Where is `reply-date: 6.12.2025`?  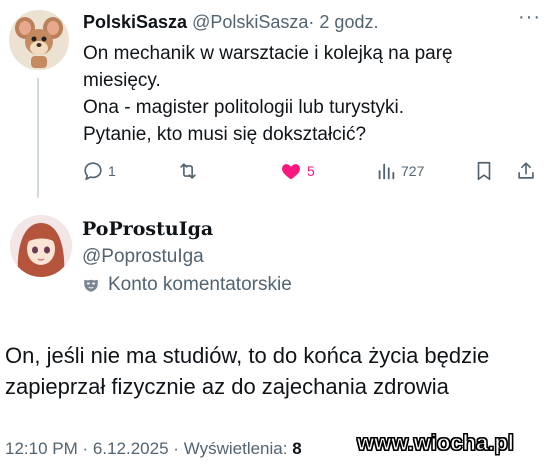
reply-date: 6.12.2025 is located at coordinates (131, 448).